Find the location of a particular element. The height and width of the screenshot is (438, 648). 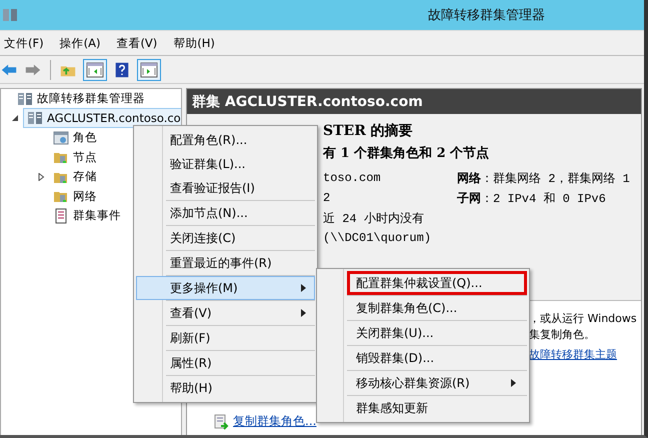

menu-item: 刷新(F) is located at coordinates (225, 338).